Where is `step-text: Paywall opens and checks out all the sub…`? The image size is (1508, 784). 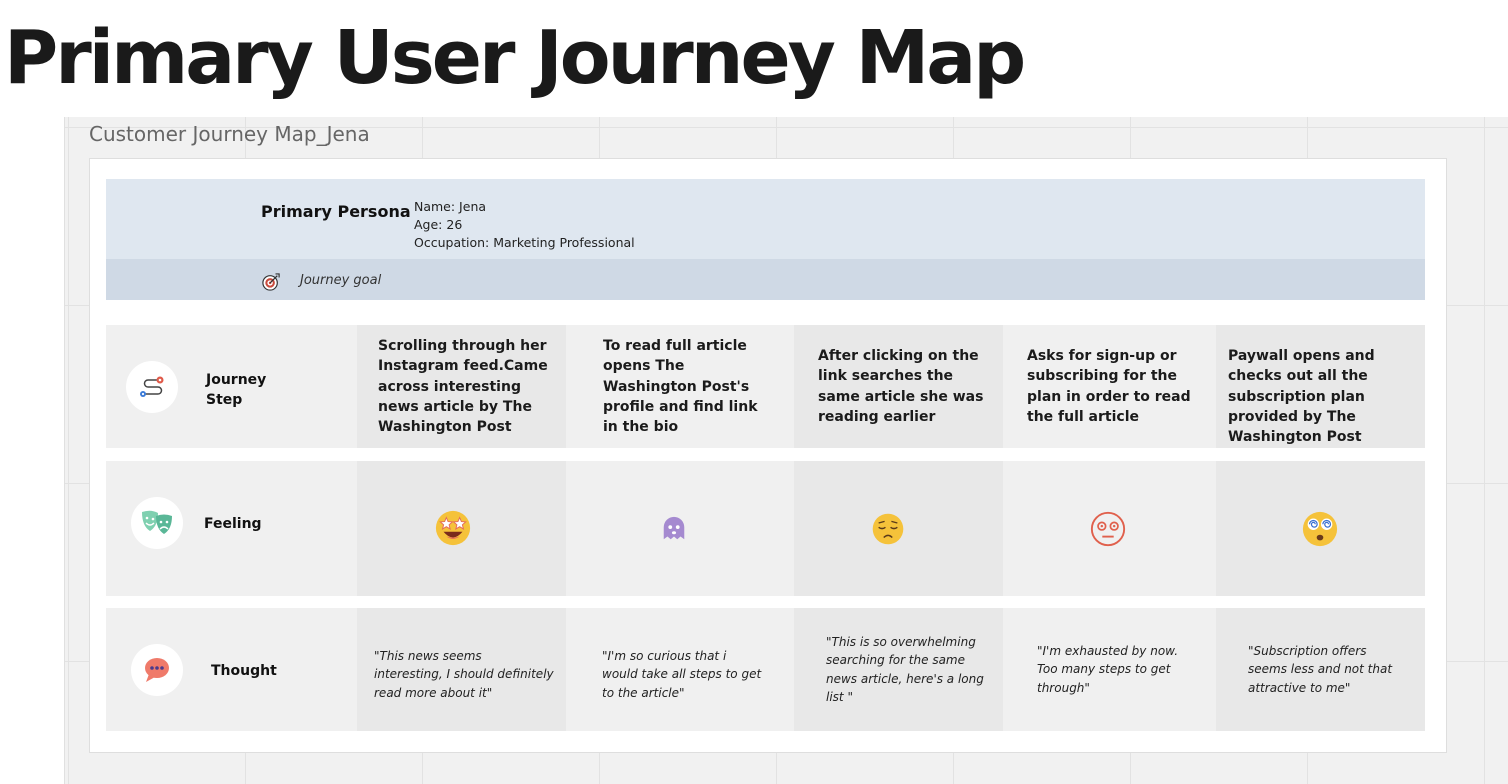 step-text: Paywall opens and checks out all the sub… is located at coordinates (1301, 397).